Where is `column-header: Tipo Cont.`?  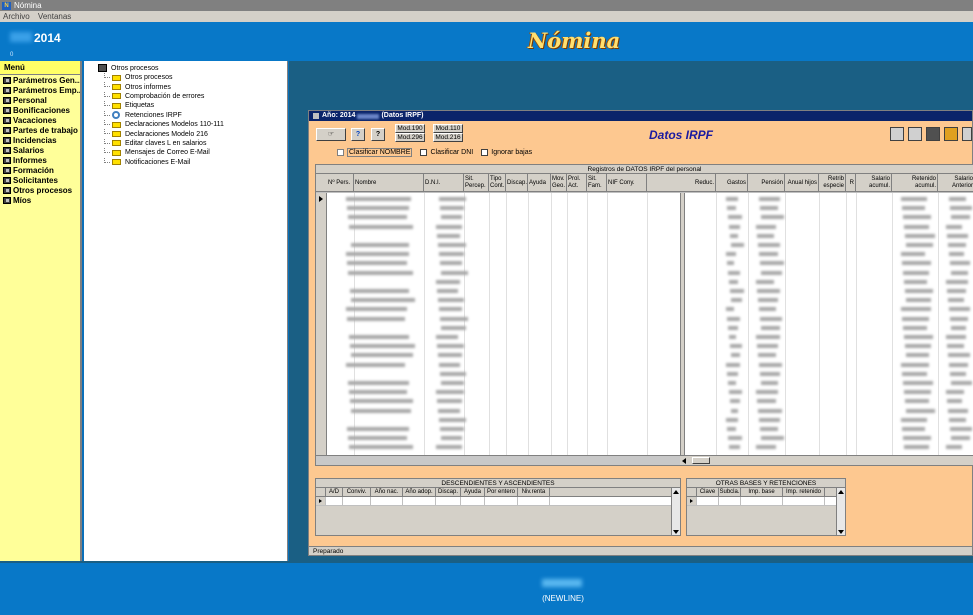 column-header: Tipo Cont. is located at coordinates (497, 183).